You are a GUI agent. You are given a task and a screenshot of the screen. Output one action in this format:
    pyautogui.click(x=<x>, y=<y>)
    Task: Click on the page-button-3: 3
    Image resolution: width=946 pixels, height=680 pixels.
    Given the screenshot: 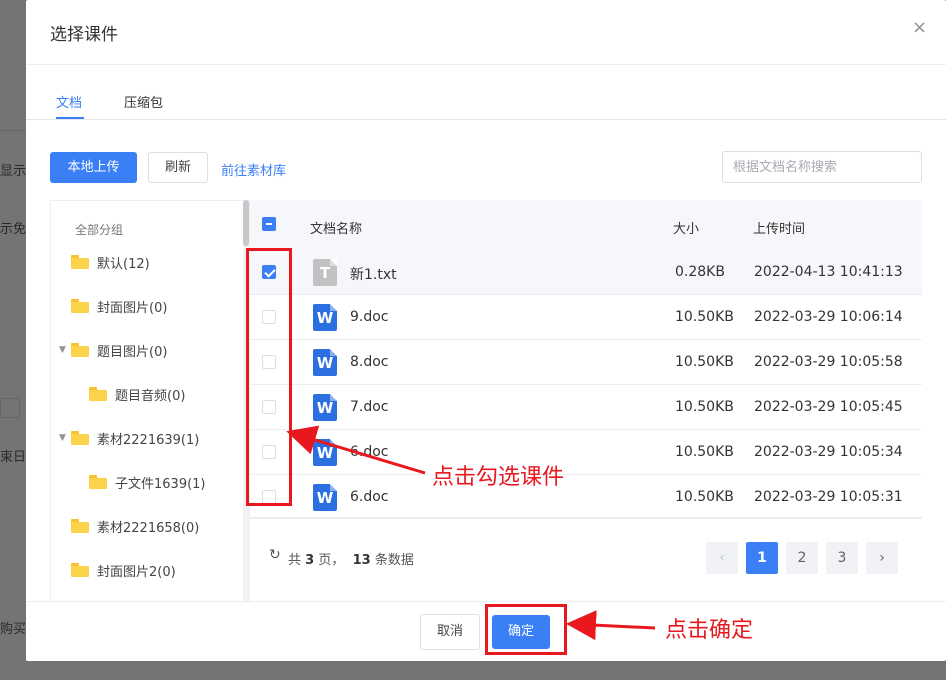 What is the action you would take?
    pyautogui.click(x=842, y=558)
    